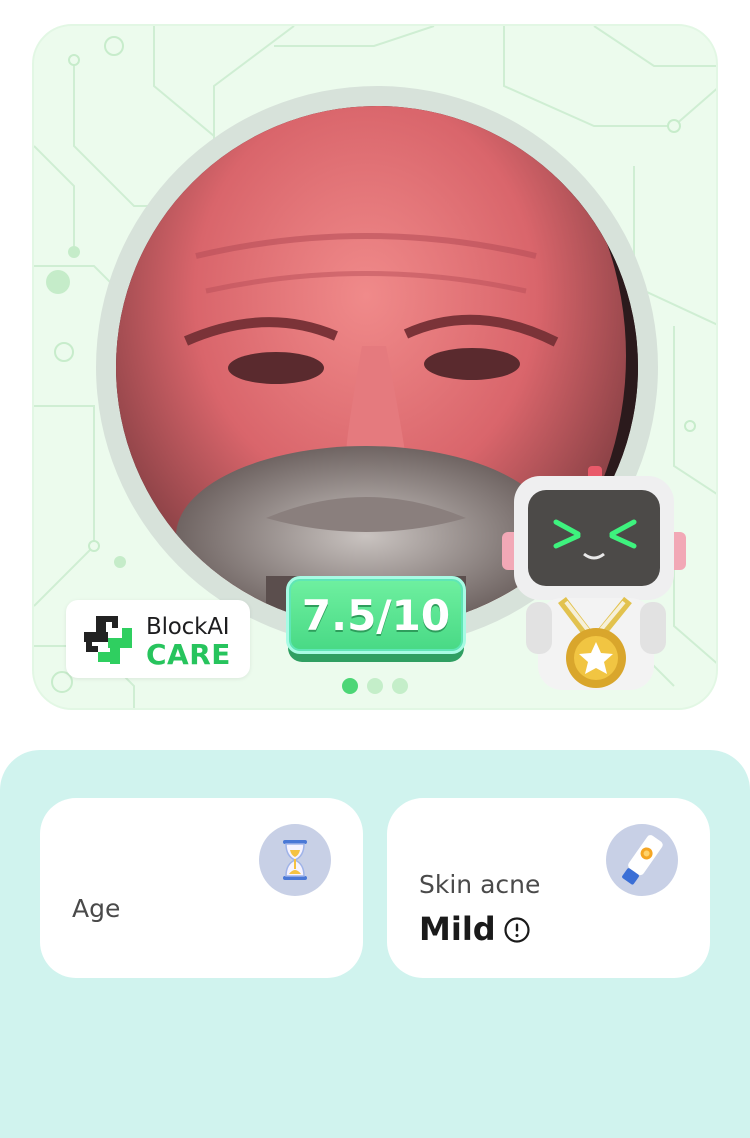  Describe the element at coordinates (480, 884) in the screenshot. I see `skin-acne-label: Skin acne` at that location.